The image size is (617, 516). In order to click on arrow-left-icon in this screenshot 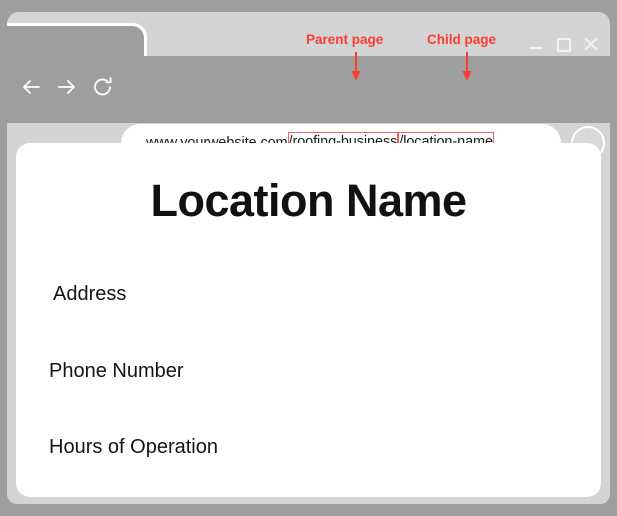, I will do `click(31, 87)`.